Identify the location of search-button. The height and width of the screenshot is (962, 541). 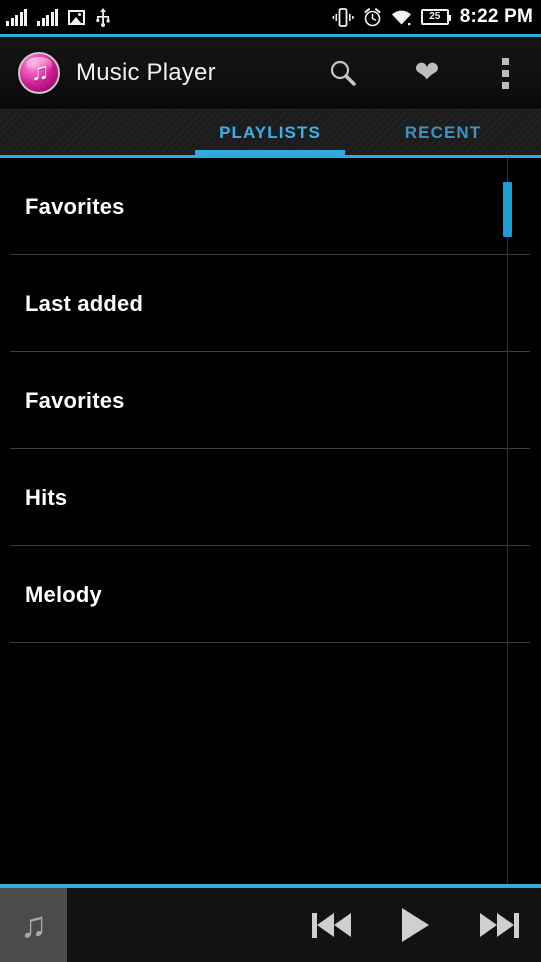
(343, 73).